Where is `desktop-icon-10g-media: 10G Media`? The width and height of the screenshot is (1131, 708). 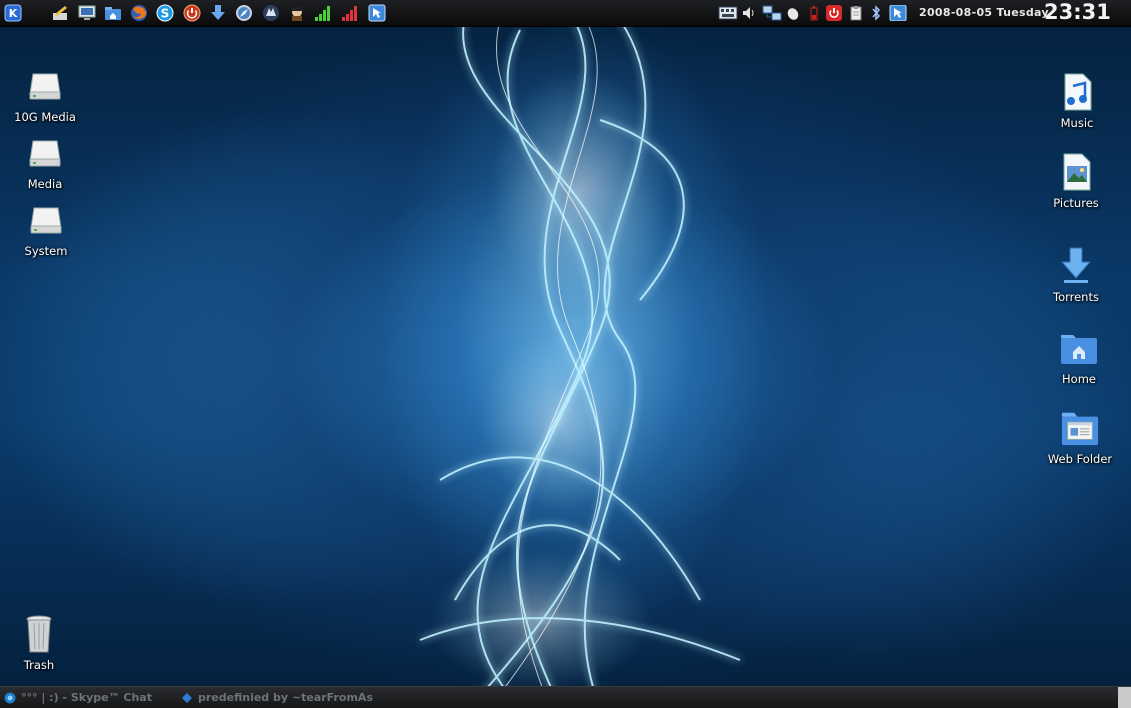 desktop-icon-10g-media: 10G Media is located at coordinates (46, 95).